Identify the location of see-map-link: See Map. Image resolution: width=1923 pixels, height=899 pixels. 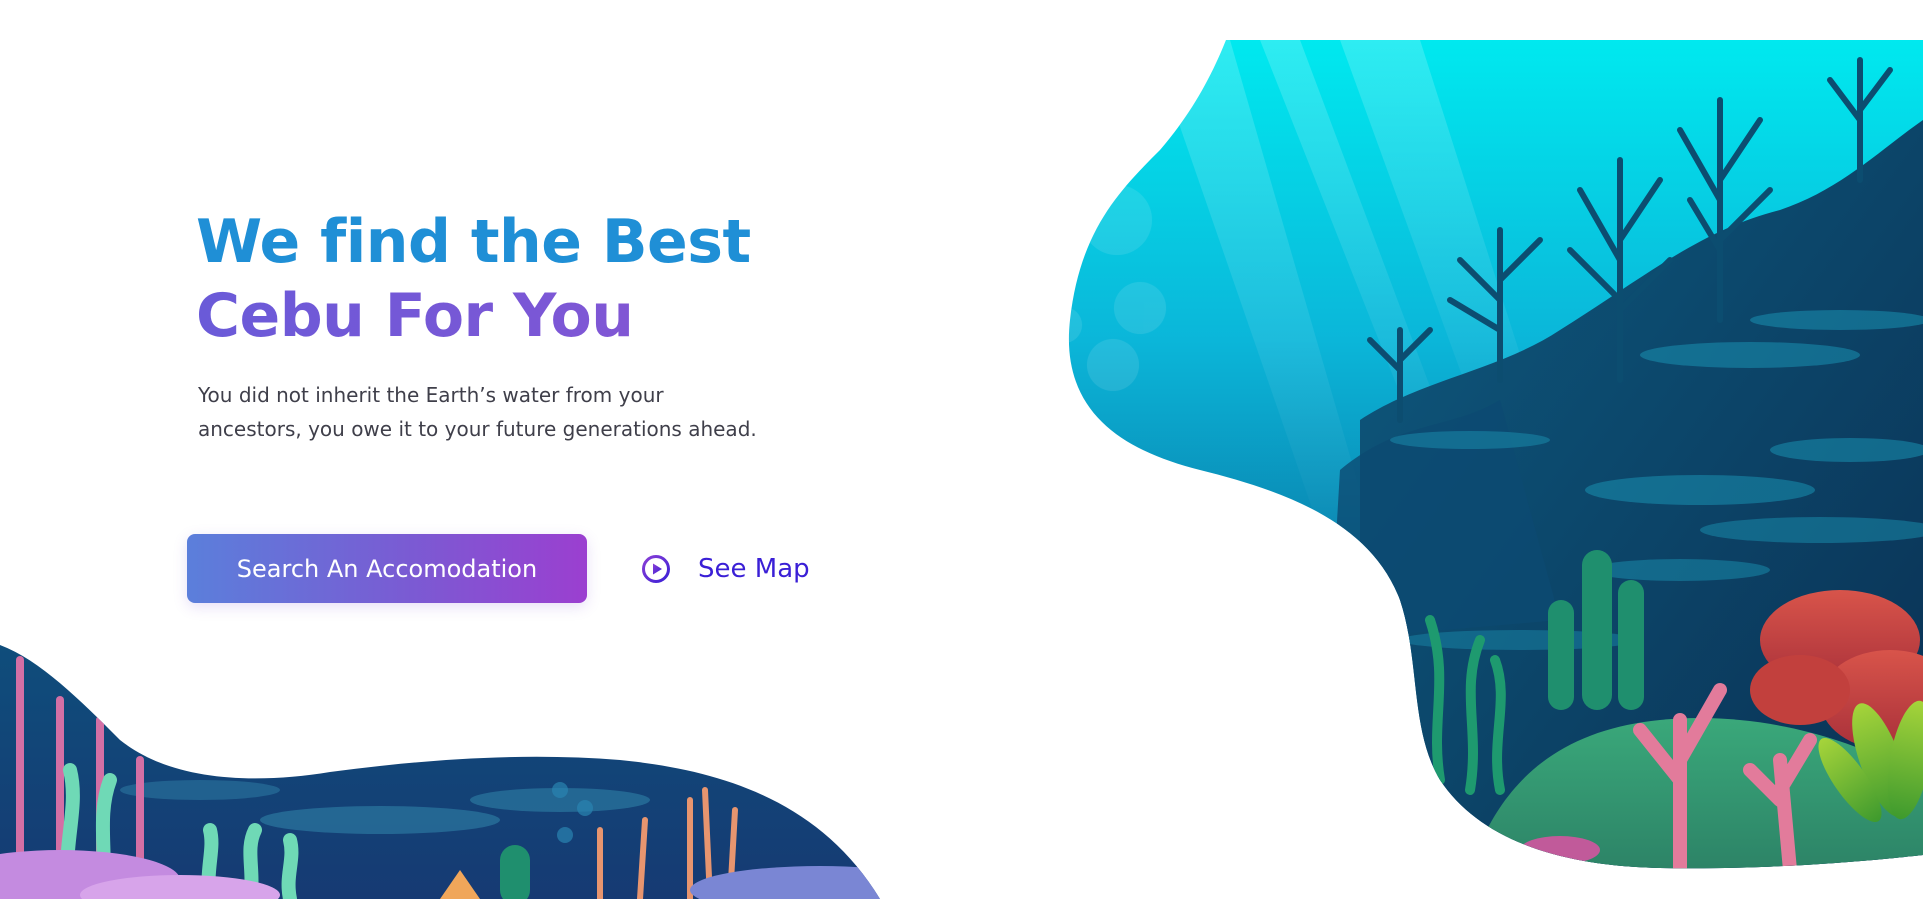
(725, 569).